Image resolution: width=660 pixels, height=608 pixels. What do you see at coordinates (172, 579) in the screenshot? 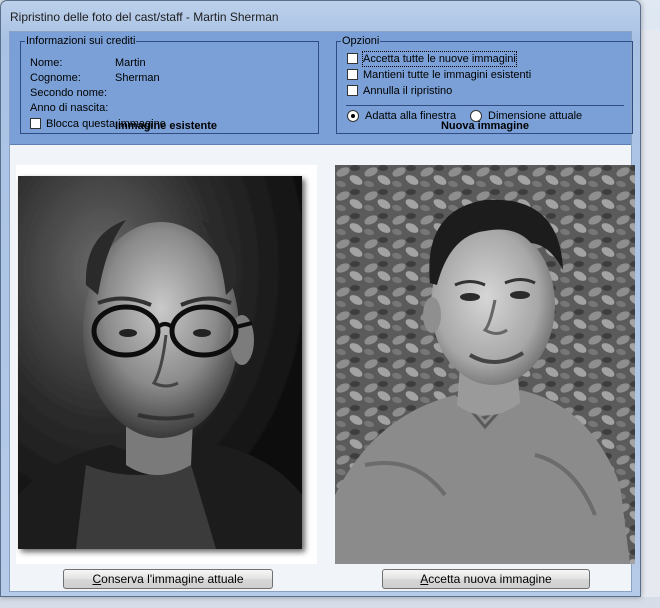
I see `keep-current-image-label: onserva l'immagine attuale` at bounding box center [172, 579].